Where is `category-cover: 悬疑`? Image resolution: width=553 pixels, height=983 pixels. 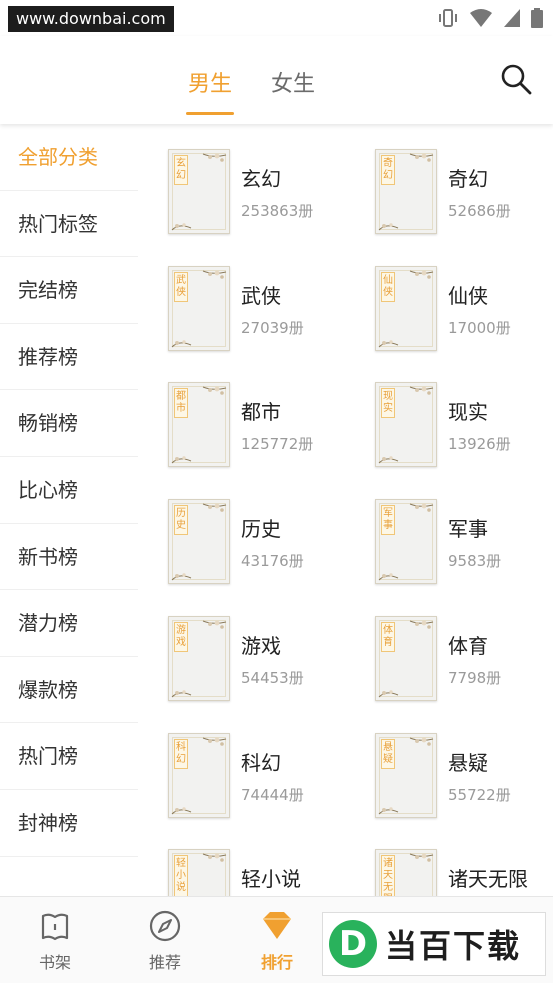
category-cover: 悬疑 is located at coordinates (406, 775).